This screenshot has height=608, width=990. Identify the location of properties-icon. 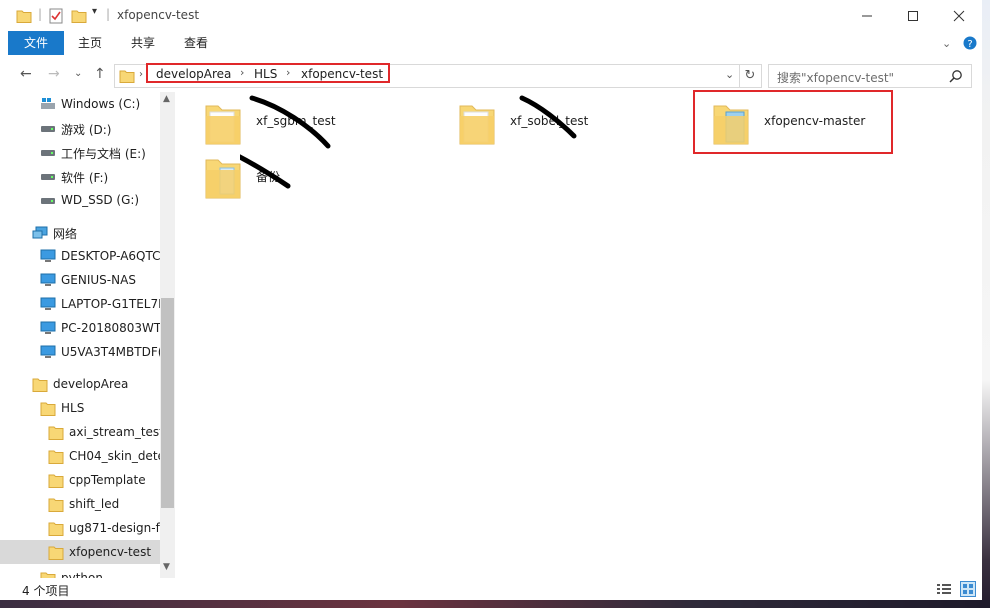
(56, 16).